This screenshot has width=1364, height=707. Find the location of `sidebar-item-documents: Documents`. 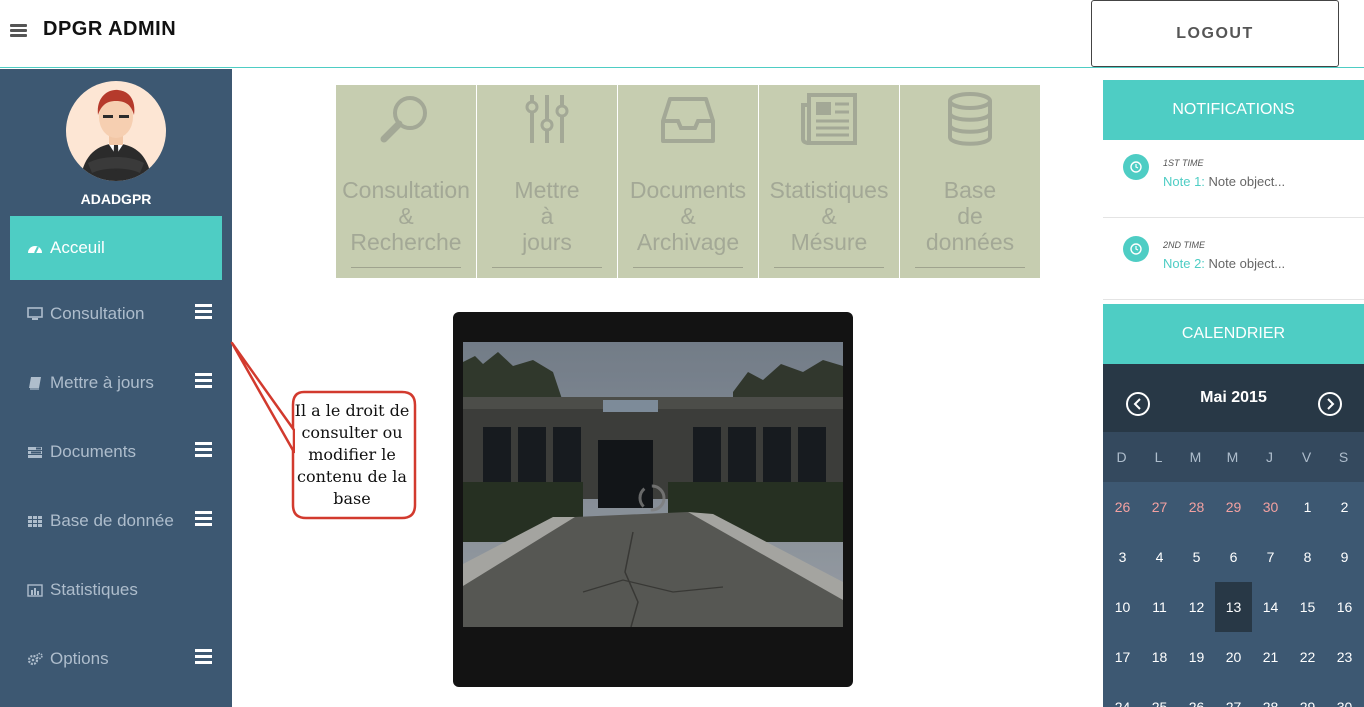

sidebar-item-documents: Documents is located at coordinates (116, 452).